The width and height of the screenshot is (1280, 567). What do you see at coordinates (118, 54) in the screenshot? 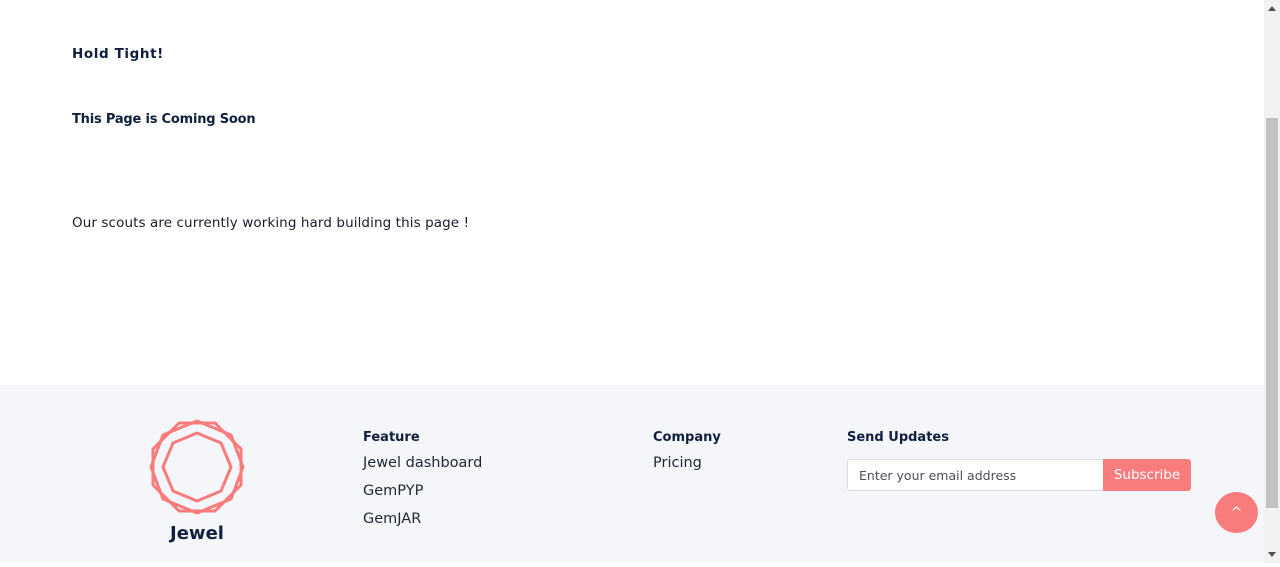
I see `page-title: Hold Tight!` at bounding box center [118, 54].